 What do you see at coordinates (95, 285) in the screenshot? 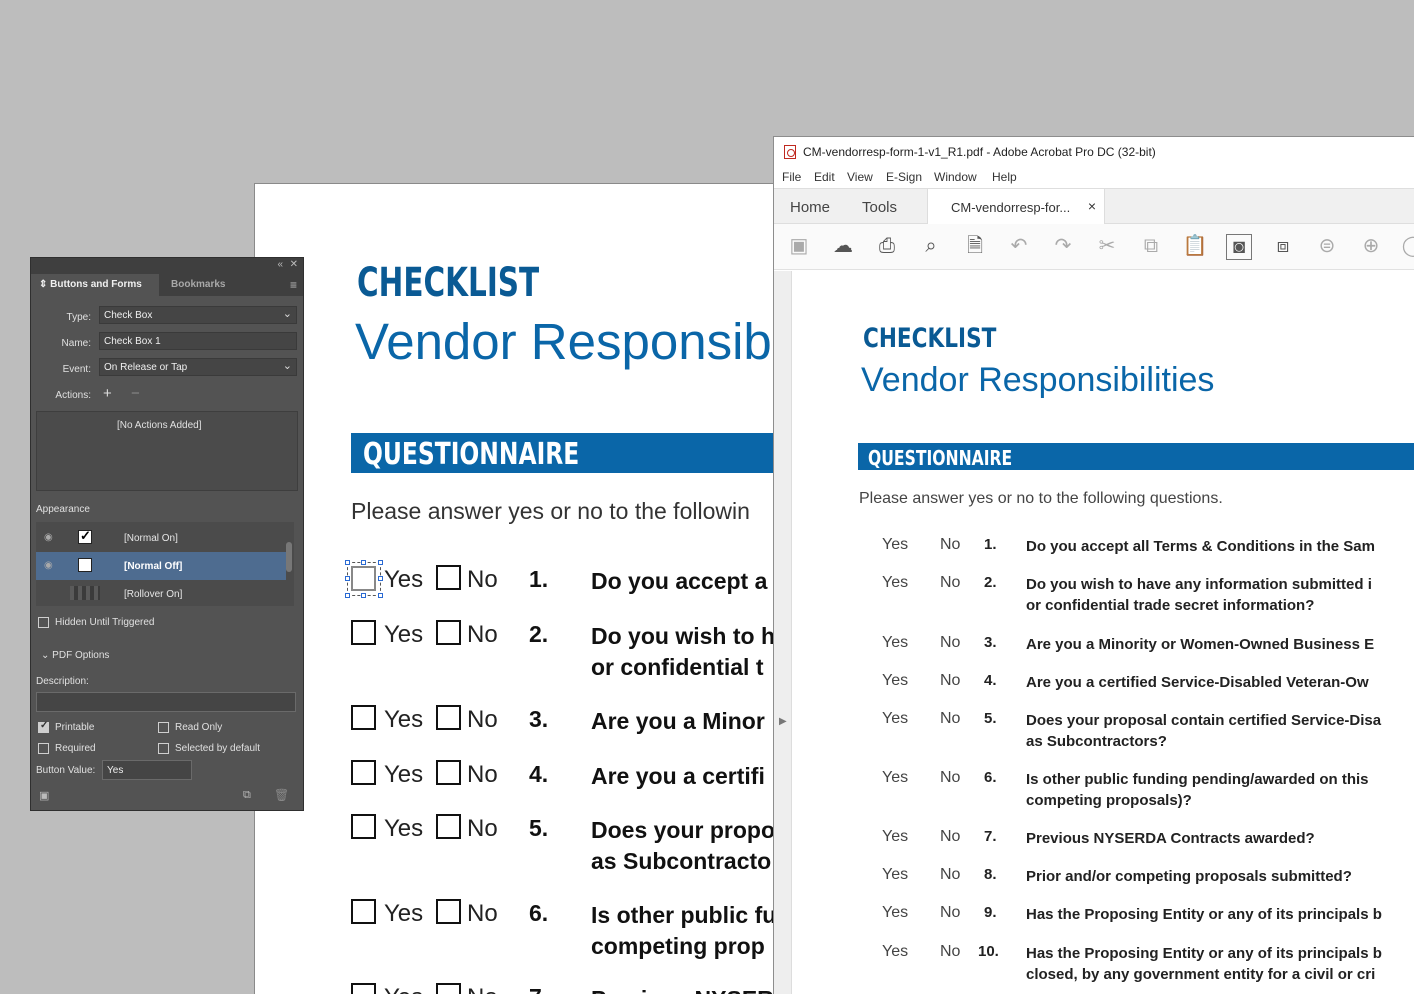
I see `tab-buttons-and-forms: ⇕ Buttons and Forms` at bounding box center [95, 285].